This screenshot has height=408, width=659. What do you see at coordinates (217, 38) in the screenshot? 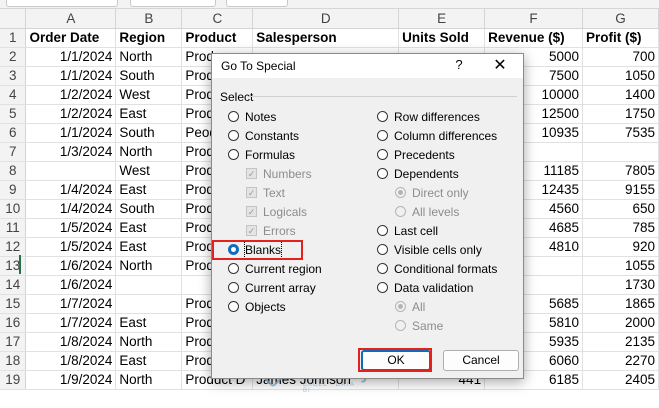
I see `table-cell: Product` at bounding box center [217, 38].